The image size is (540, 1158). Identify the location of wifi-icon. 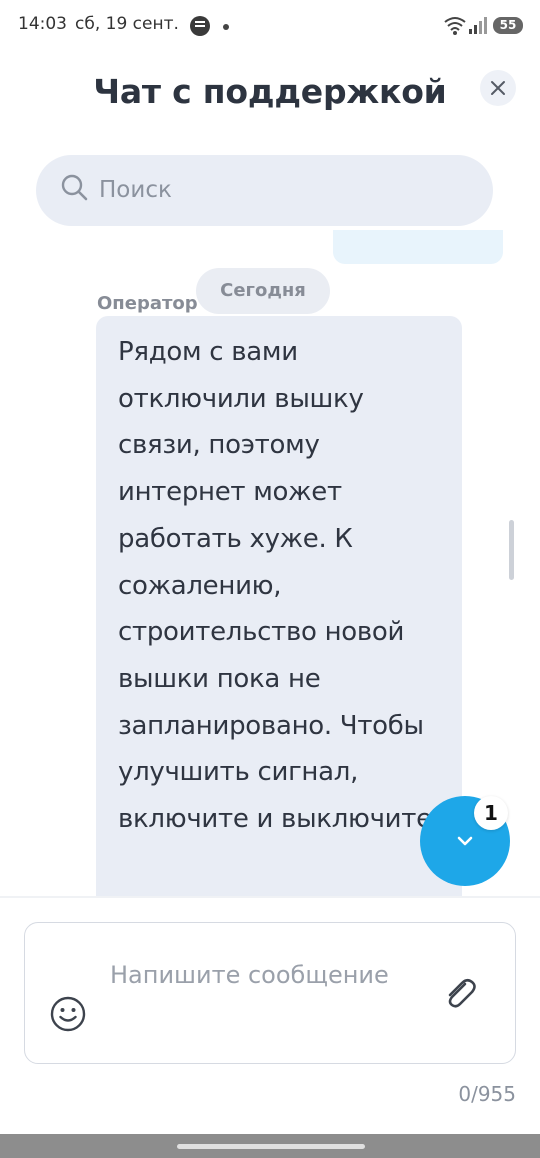
(455, 26).